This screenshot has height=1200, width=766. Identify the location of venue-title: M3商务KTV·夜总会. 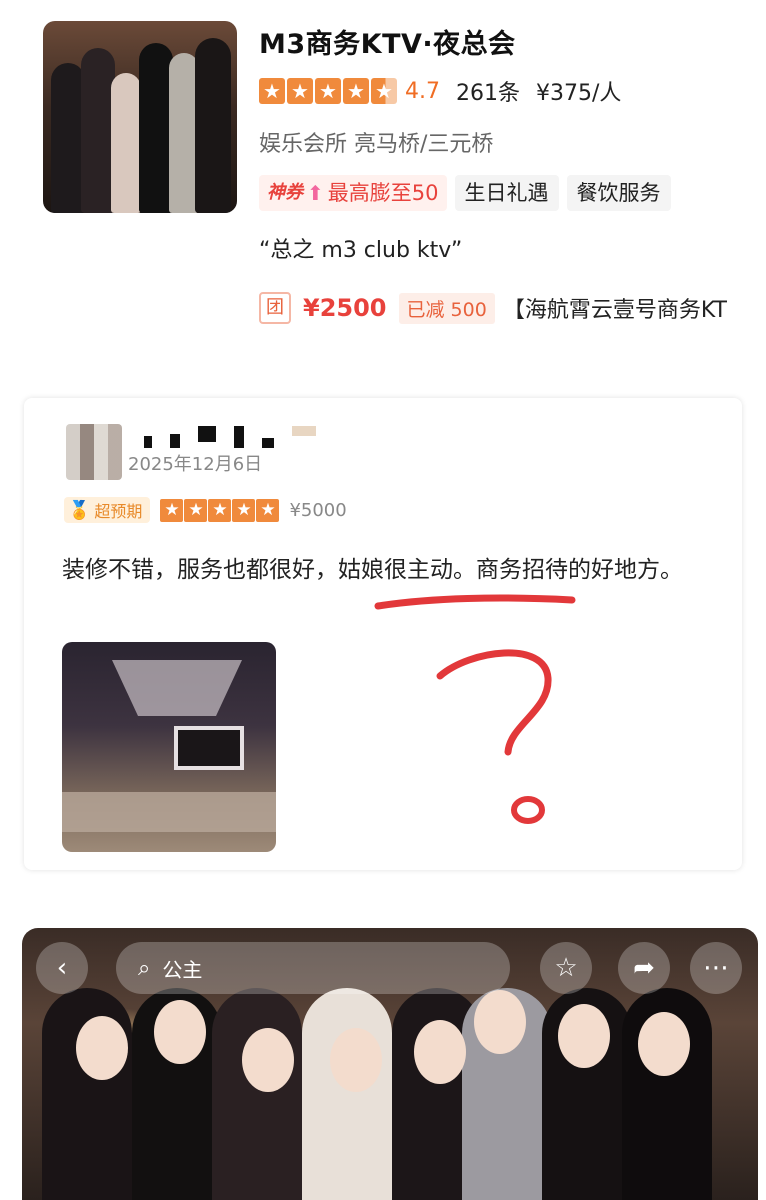
(387, 41).